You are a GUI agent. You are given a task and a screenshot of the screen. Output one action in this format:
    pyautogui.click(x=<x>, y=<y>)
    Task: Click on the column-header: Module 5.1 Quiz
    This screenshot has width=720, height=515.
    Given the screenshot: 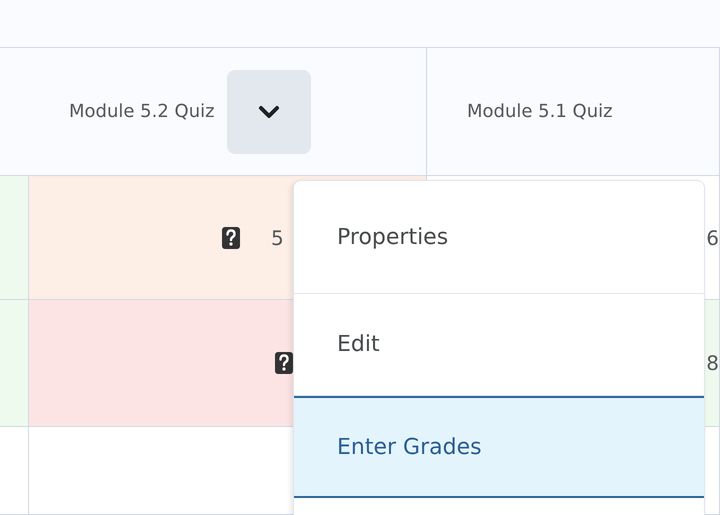 What is the action you would take?
    pyautogui.click(x=540, y=112)
    